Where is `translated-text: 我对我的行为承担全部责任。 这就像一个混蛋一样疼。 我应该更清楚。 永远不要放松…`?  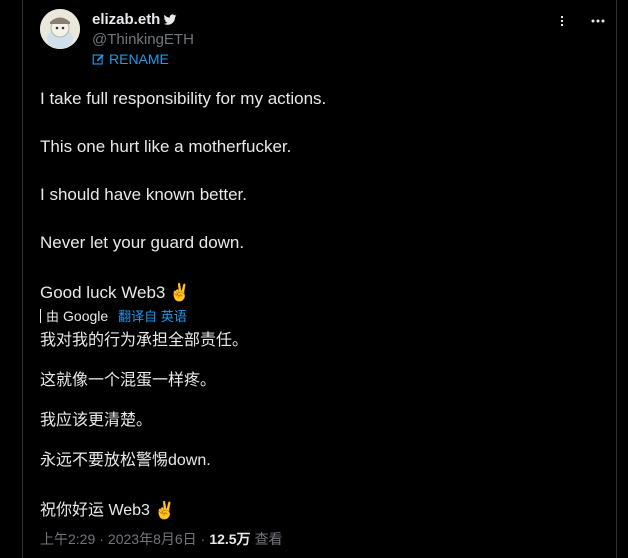 translated-text: 我对我的行为承担全部责任。 这就像一个混蛋一样疼。 我应该更清楚。 永远不要放松… is located at coordinates (144, 431).